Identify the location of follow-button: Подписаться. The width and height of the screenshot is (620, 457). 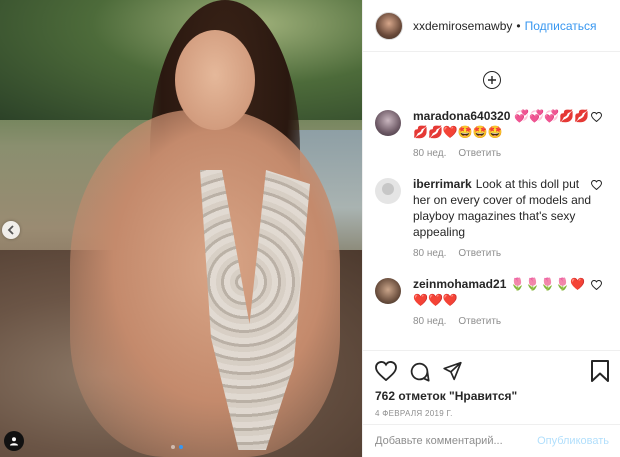
(561, 26).